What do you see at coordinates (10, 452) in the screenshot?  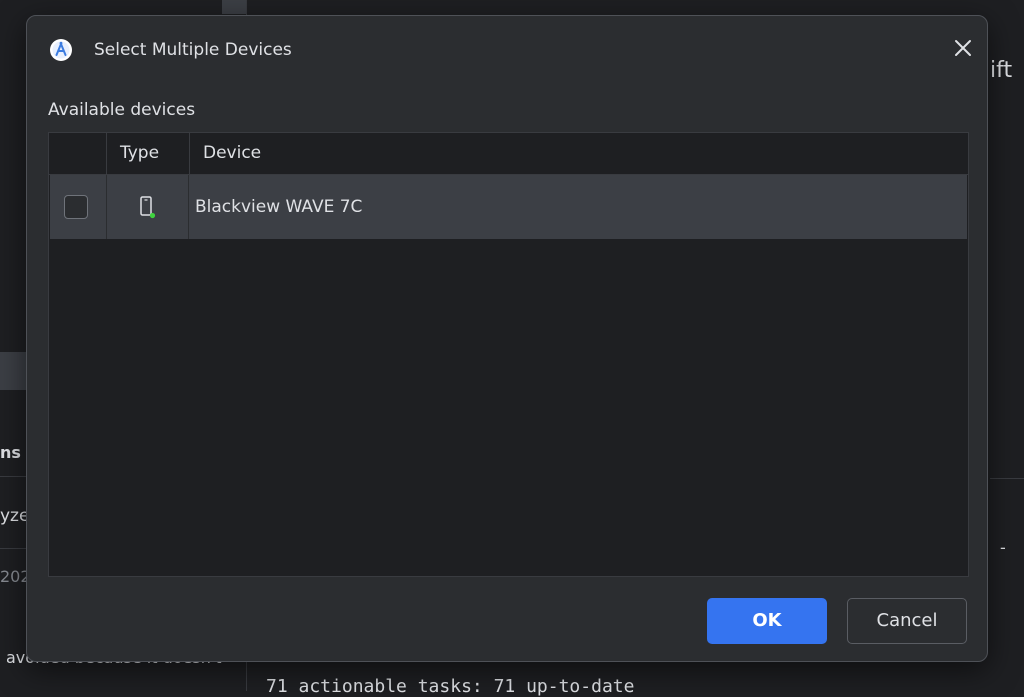 I see `background-heading-fragment: ns` at bounding box center [10, 452].